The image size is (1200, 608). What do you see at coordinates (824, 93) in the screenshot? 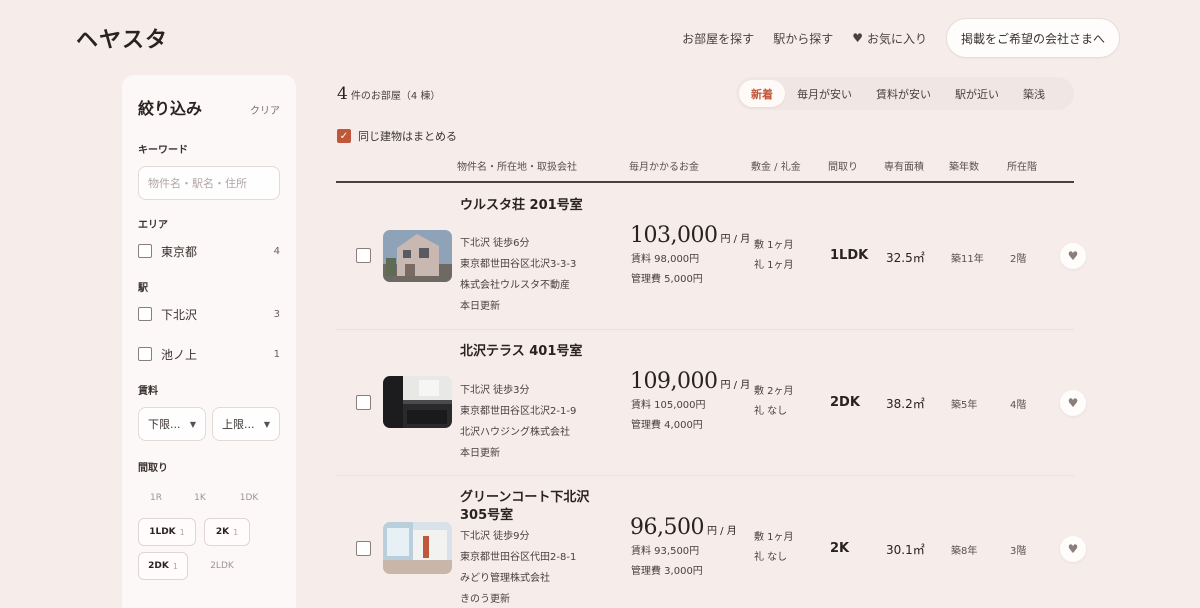
I see `sort-tab-monthly-low: 毎月が安い` at bounding box center [824, 93].